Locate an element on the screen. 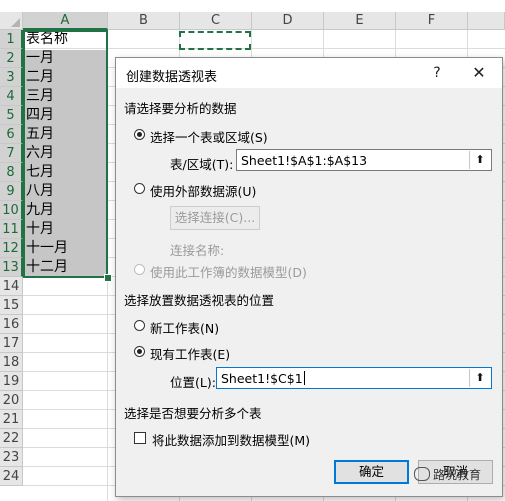  dialog-title: 创建数据透视表 is located at coordinates (172, 77).